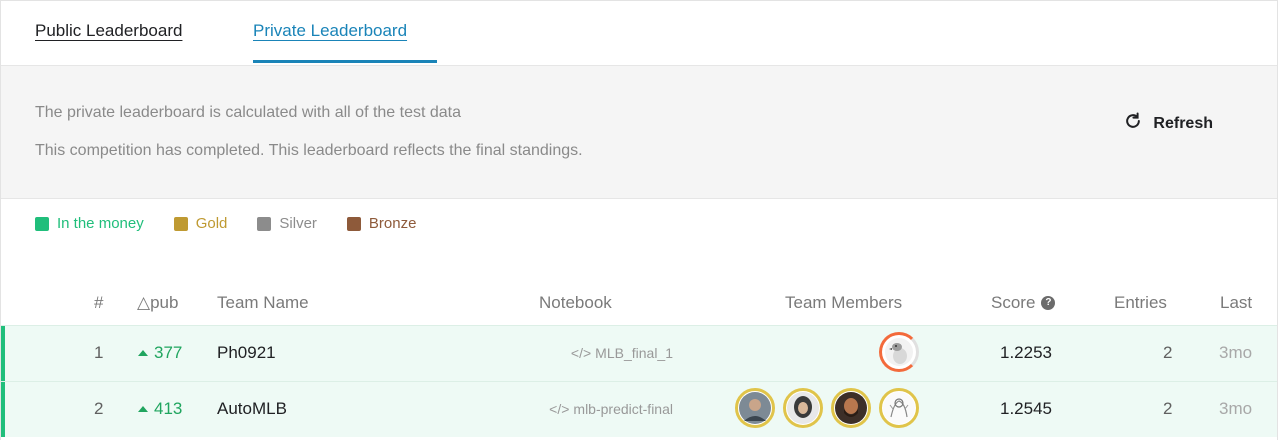 The height and width of the screenshot is (440, 1280). I want to click on refresh-icon, so click(1133, 123).